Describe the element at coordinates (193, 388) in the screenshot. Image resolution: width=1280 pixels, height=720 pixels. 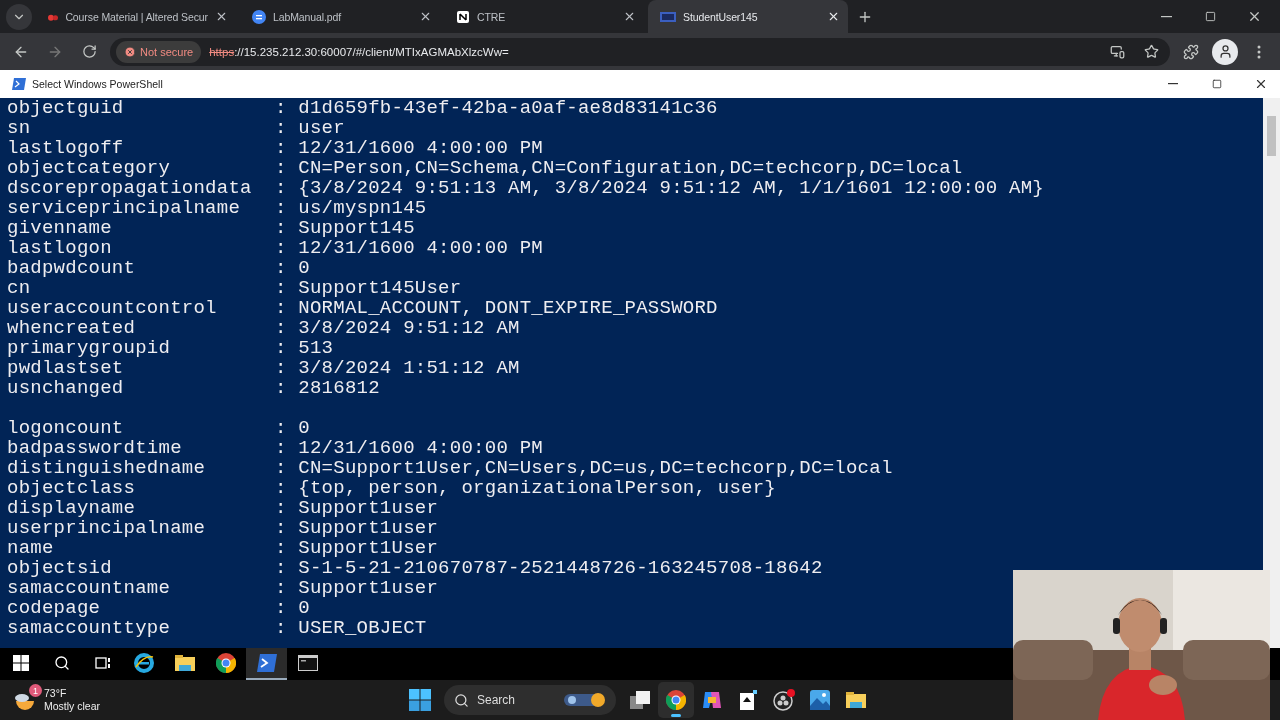
I see `console-line: usnchanged : 2816812` at that location.